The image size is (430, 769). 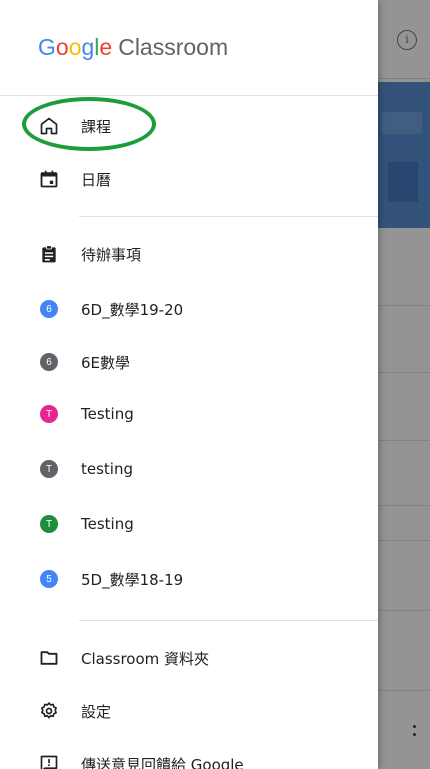 I want to click on nav-item-label: 待辦事項, so click(x=111, y=254).